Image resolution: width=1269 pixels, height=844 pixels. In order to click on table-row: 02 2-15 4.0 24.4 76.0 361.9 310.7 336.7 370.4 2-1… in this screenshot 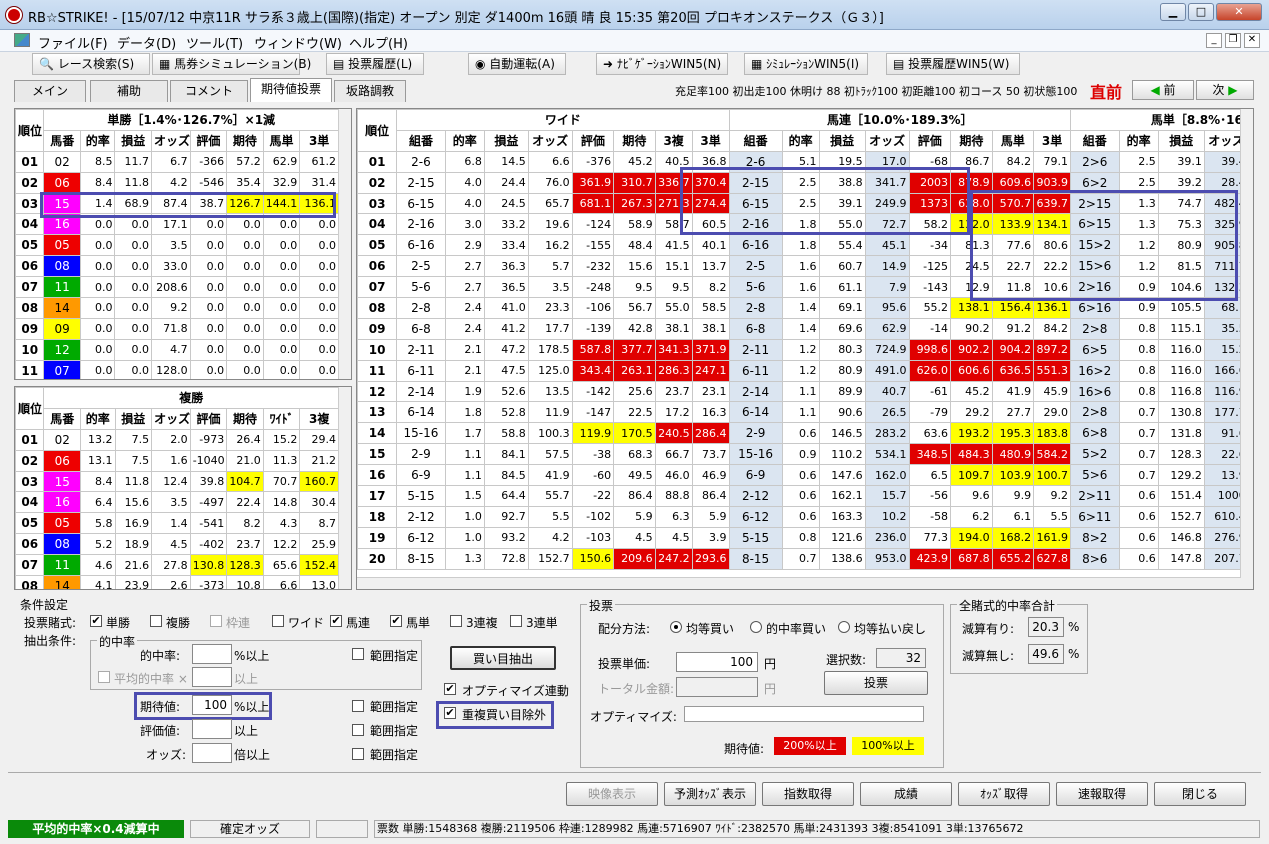, I will do `click(805, 182)`.